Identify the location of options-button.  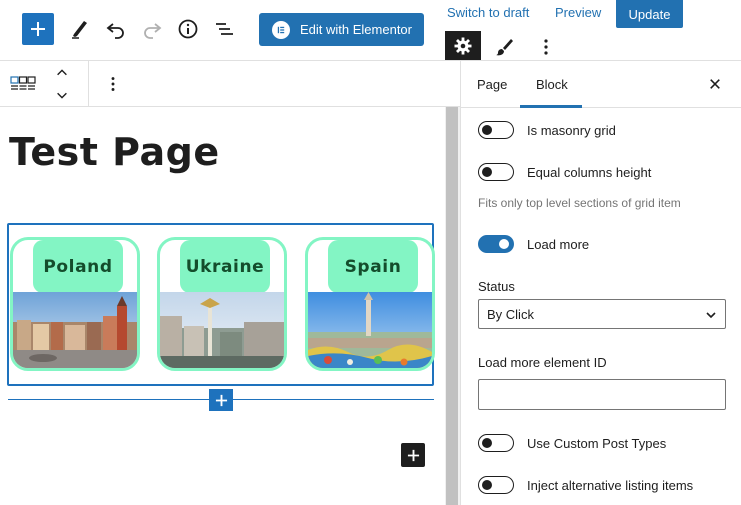
(546, 47).